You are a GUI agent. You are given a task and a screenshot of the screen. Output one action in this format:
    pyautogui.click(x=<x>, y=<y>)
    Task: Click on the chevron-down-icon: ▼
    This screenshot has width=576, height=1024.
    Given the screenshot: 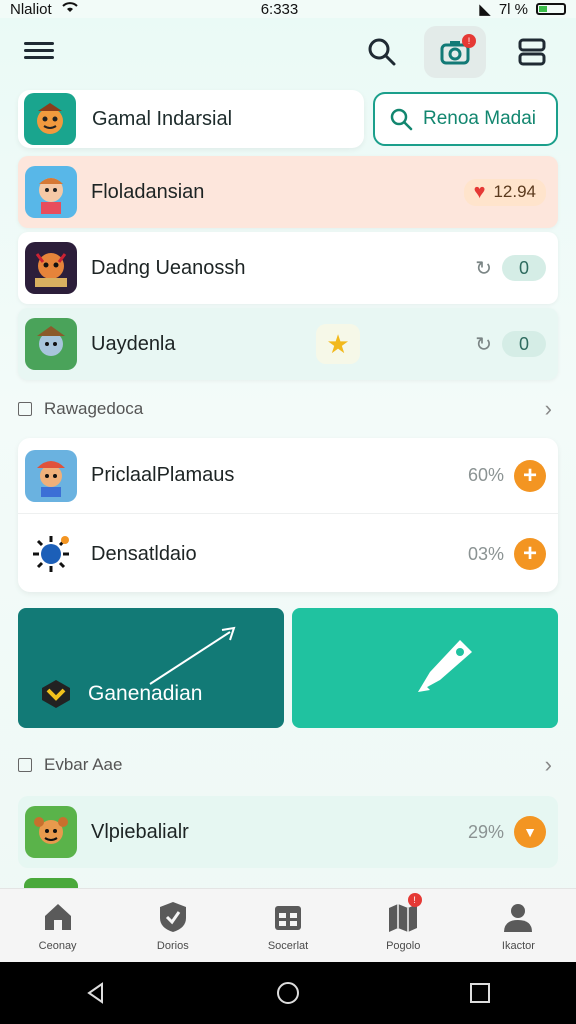 What is the action you would take?
    pyautogui.click(x=530, y=832)
    